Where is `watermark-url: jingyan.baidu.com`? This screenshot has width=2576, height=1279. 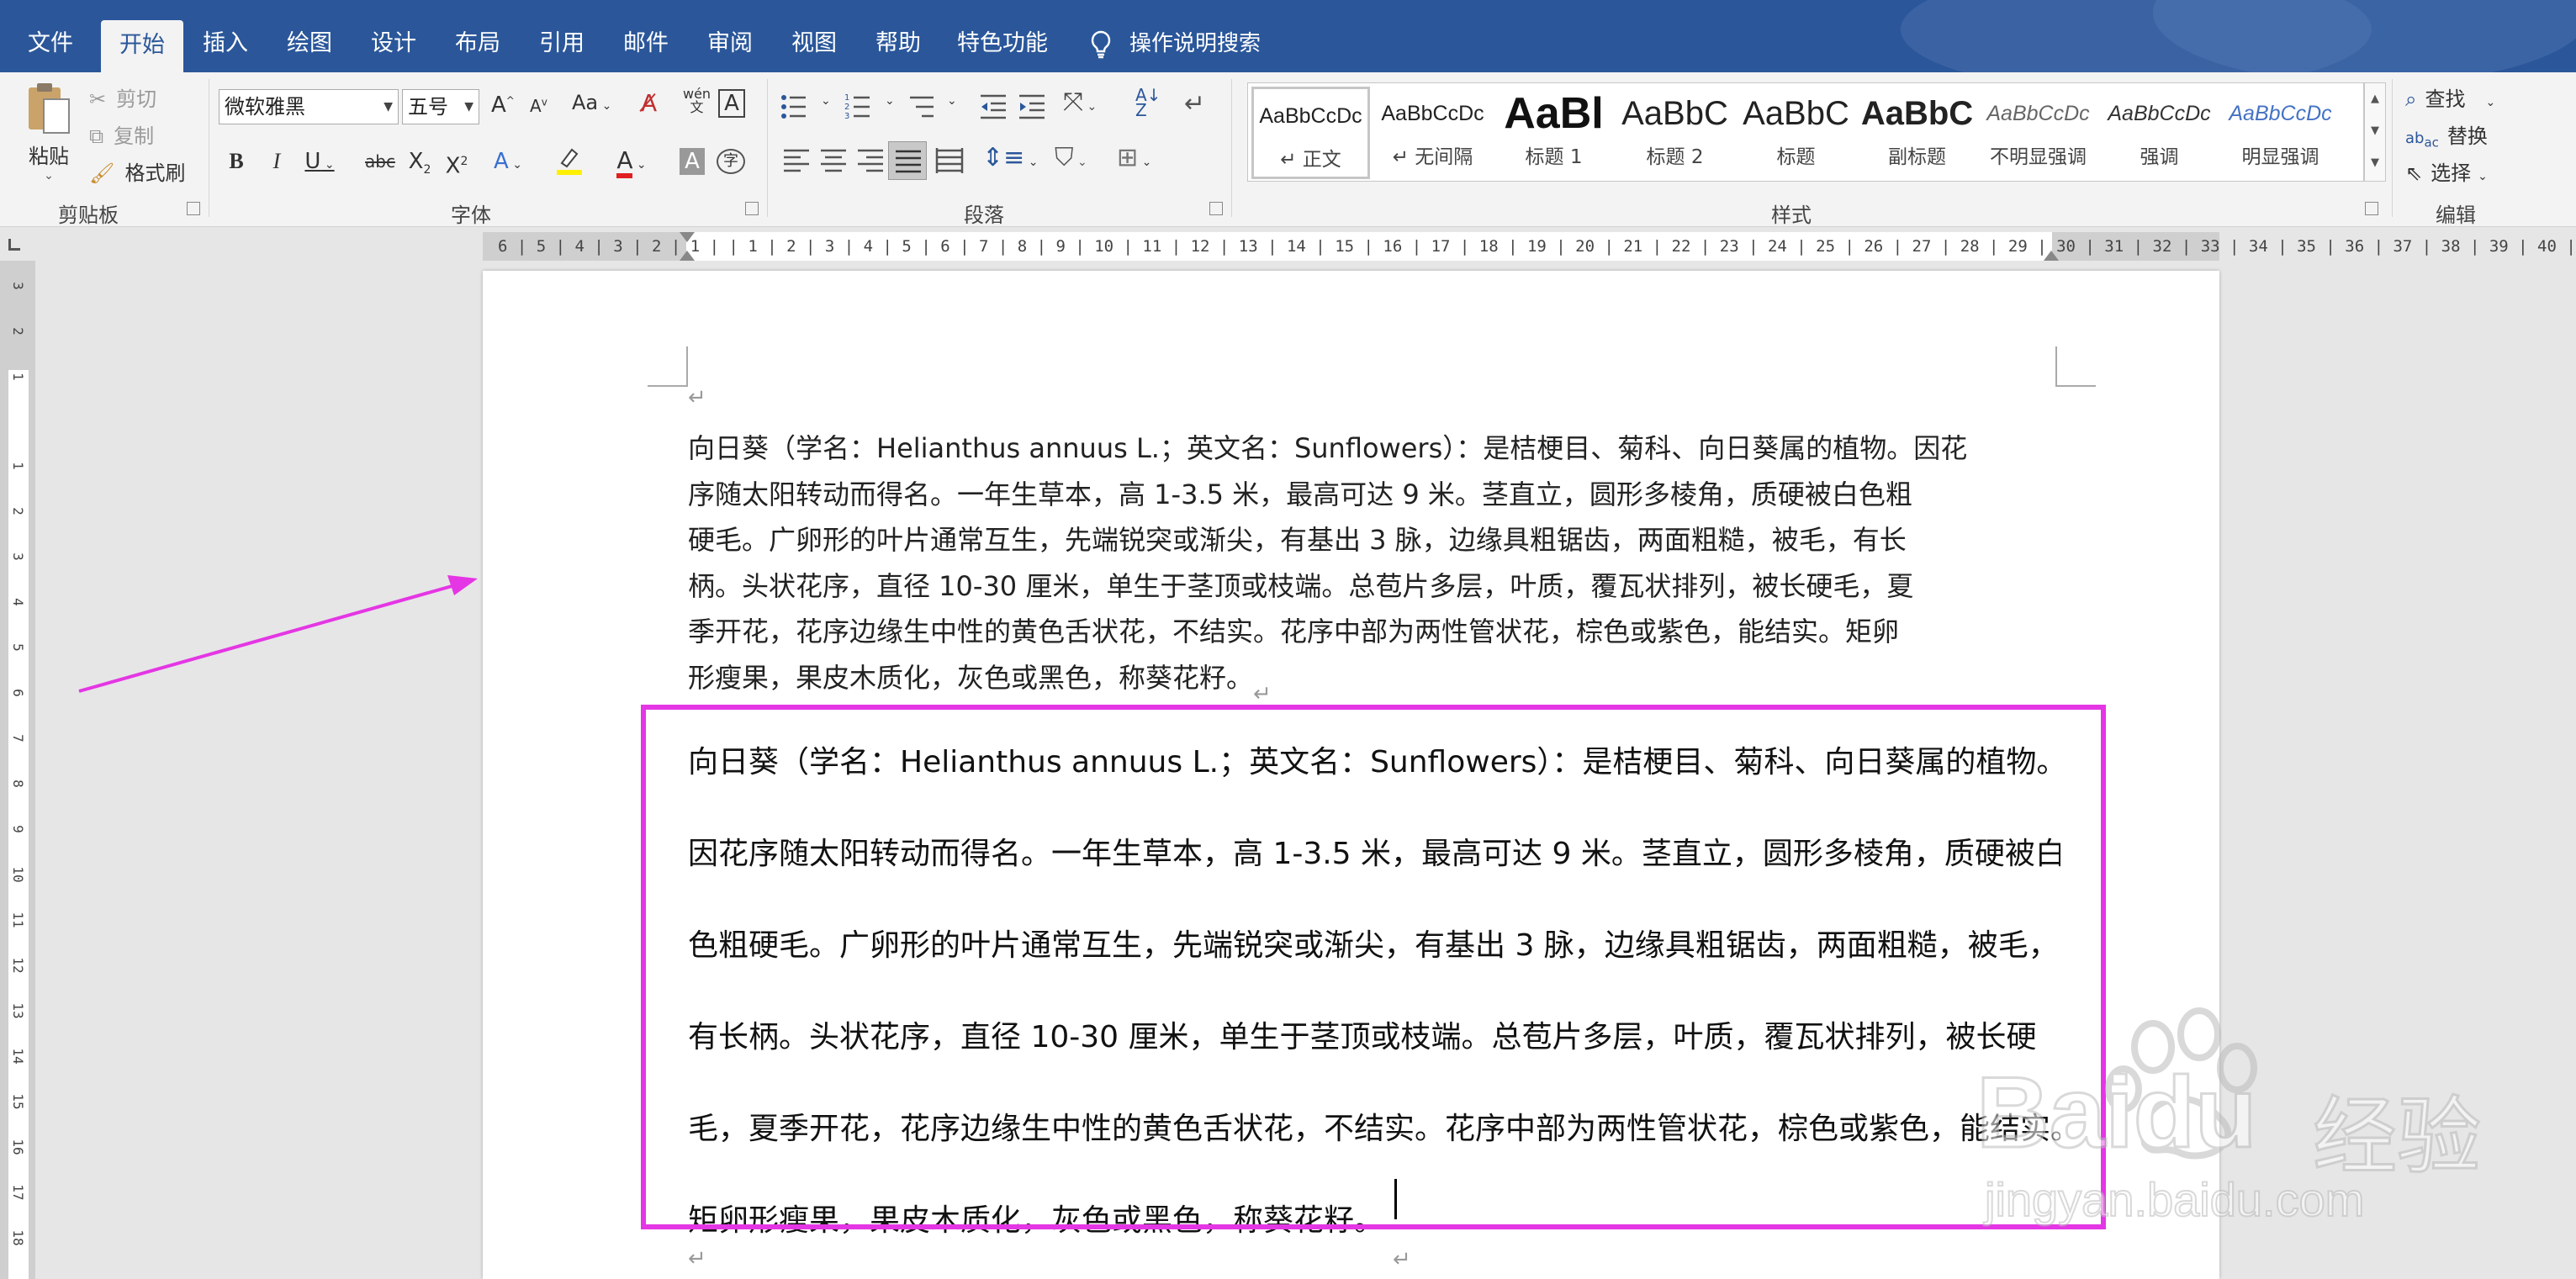 watermark-url: jingyan.baidu.com is located at coordinates (2174, 1199).